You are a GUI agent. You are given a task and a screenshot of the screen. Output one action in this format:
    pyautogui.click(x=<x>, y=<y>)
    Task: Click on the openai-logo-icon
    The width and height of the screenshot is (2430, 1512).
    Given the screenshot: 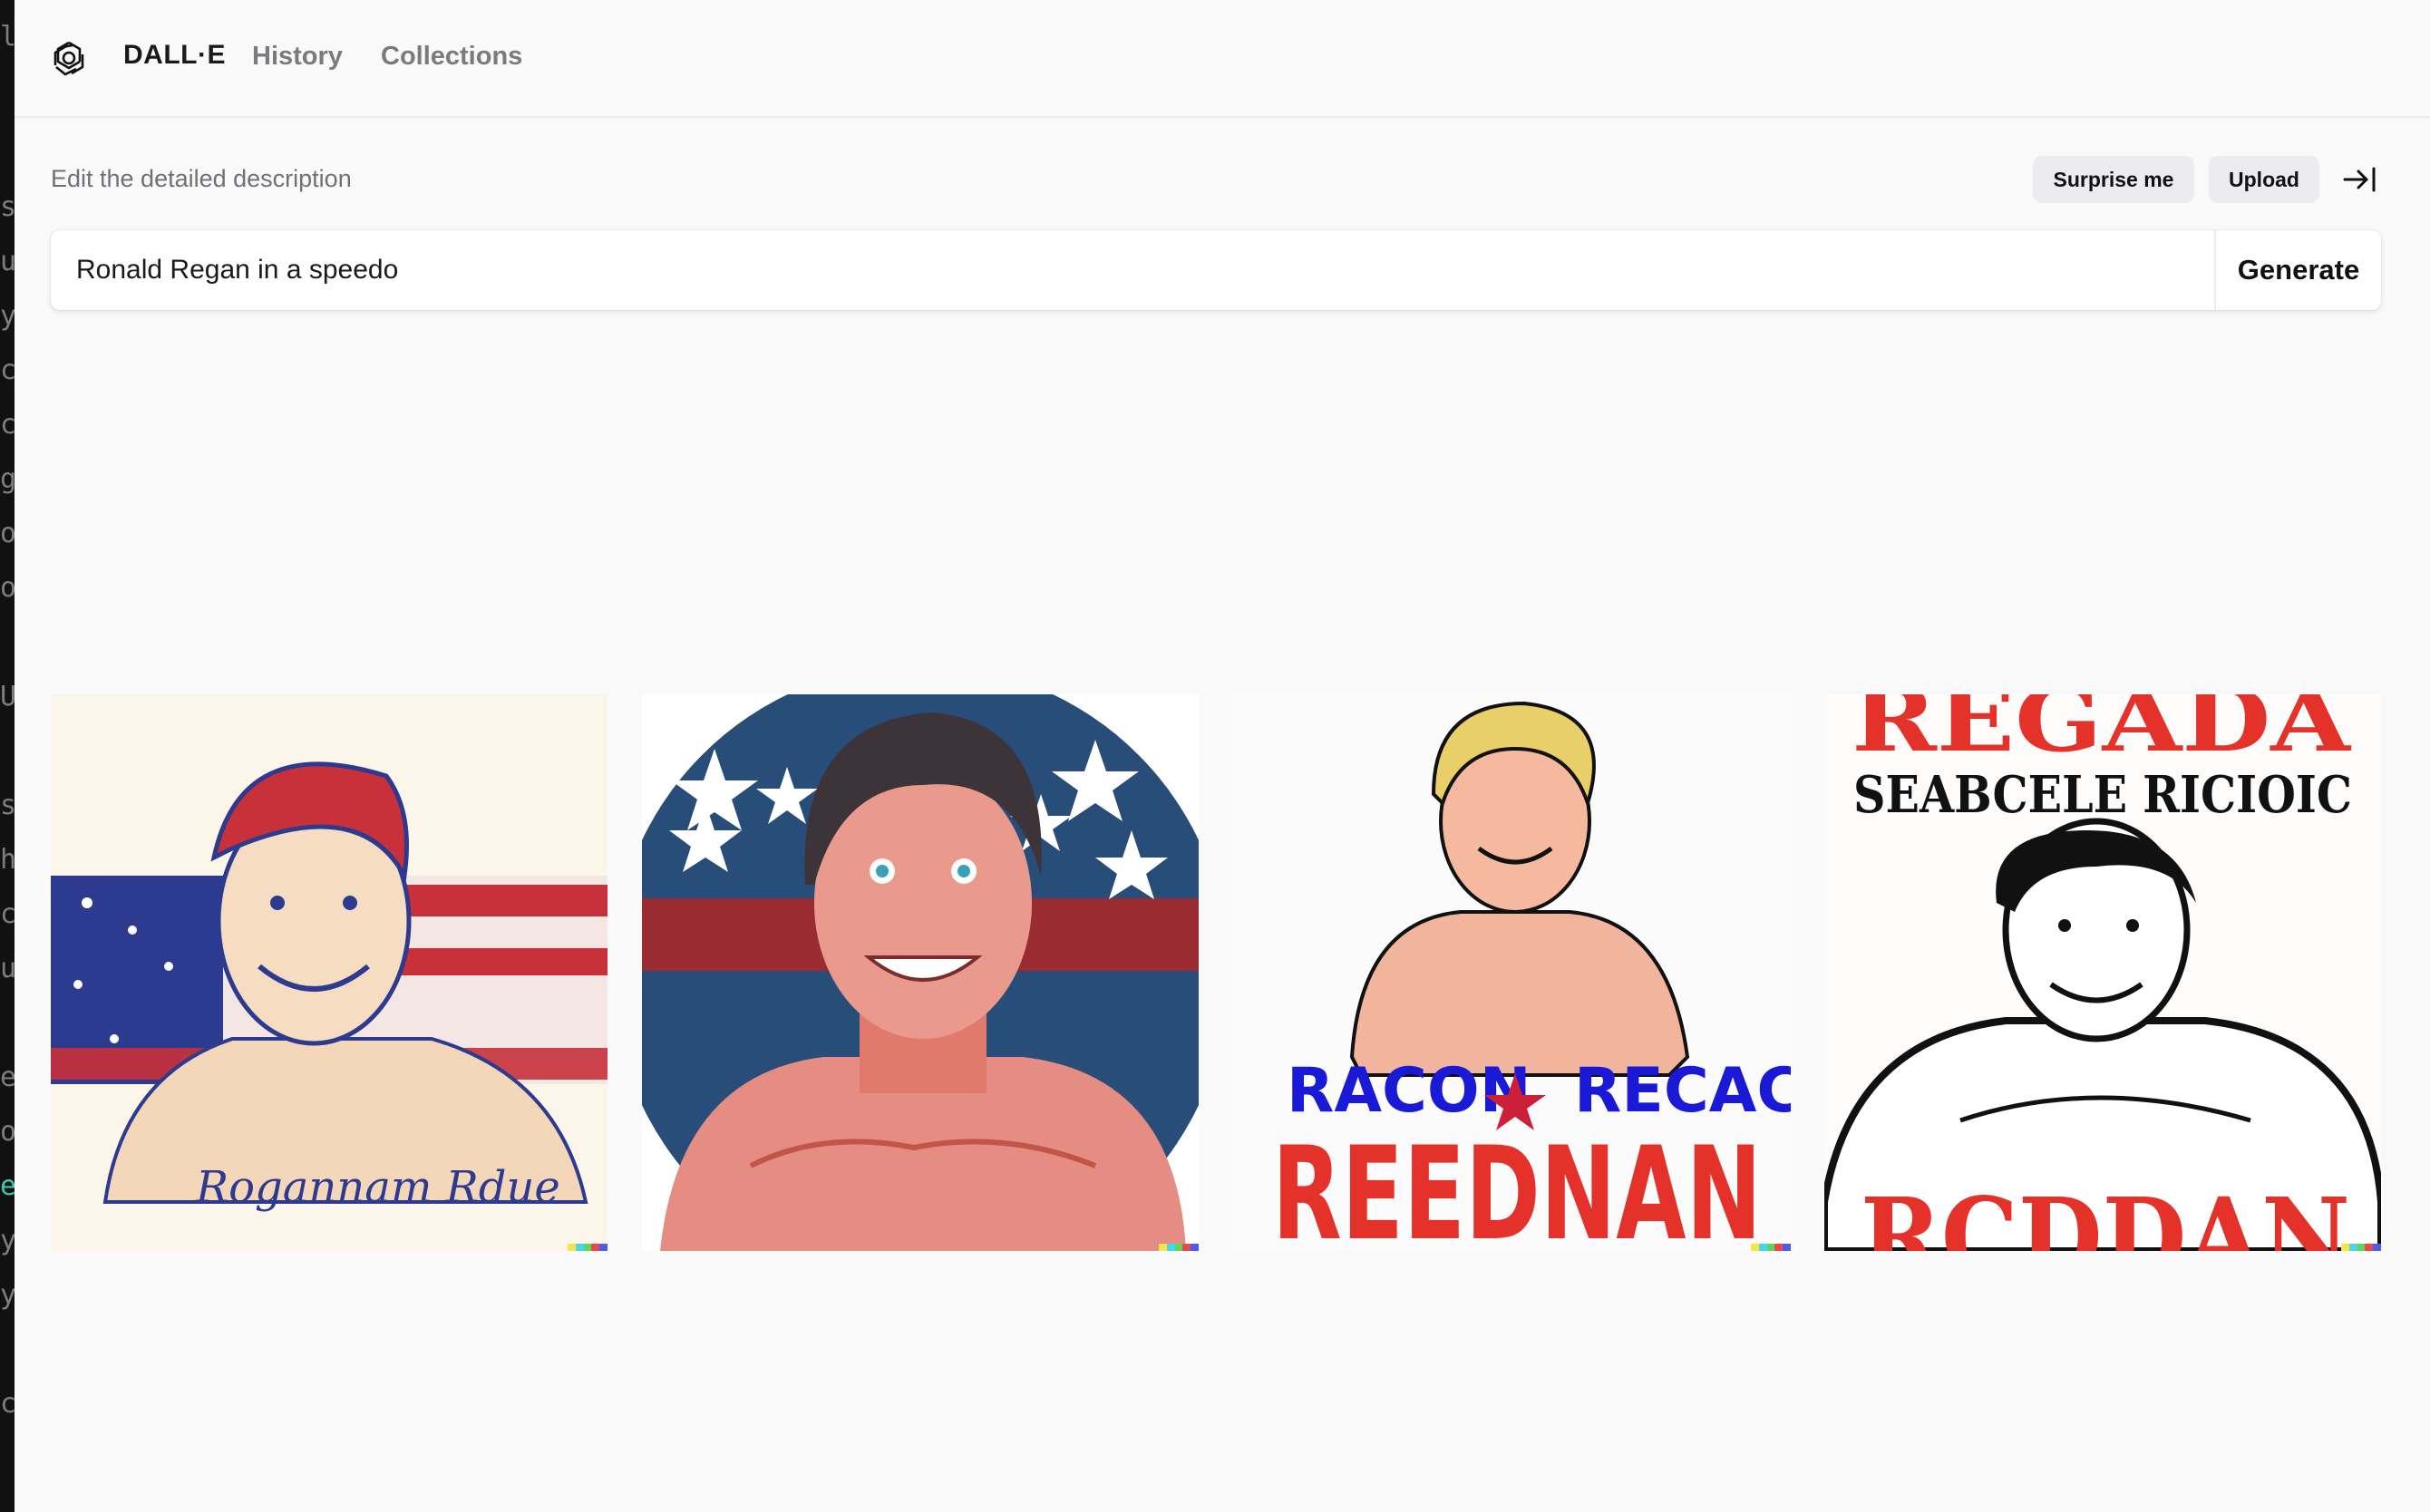 What is the action you would take?
    pyautogui.click(x=69, y=58)
    